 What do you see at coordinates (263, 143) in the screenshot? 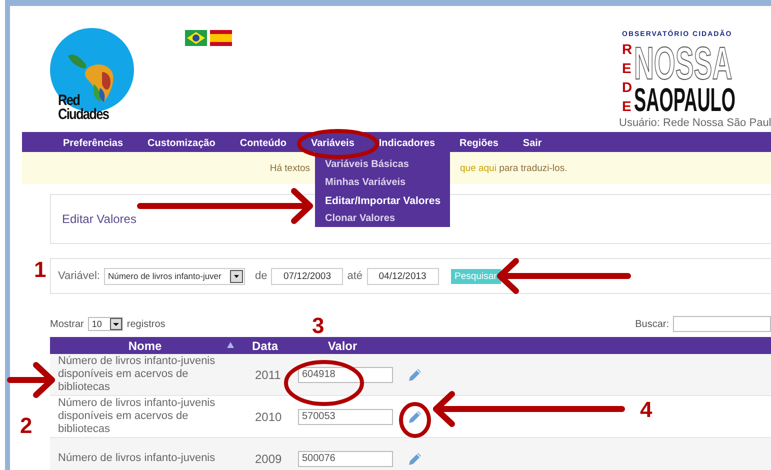
I see `nav-item: Conteúdo` at bounding box center [263, 143].